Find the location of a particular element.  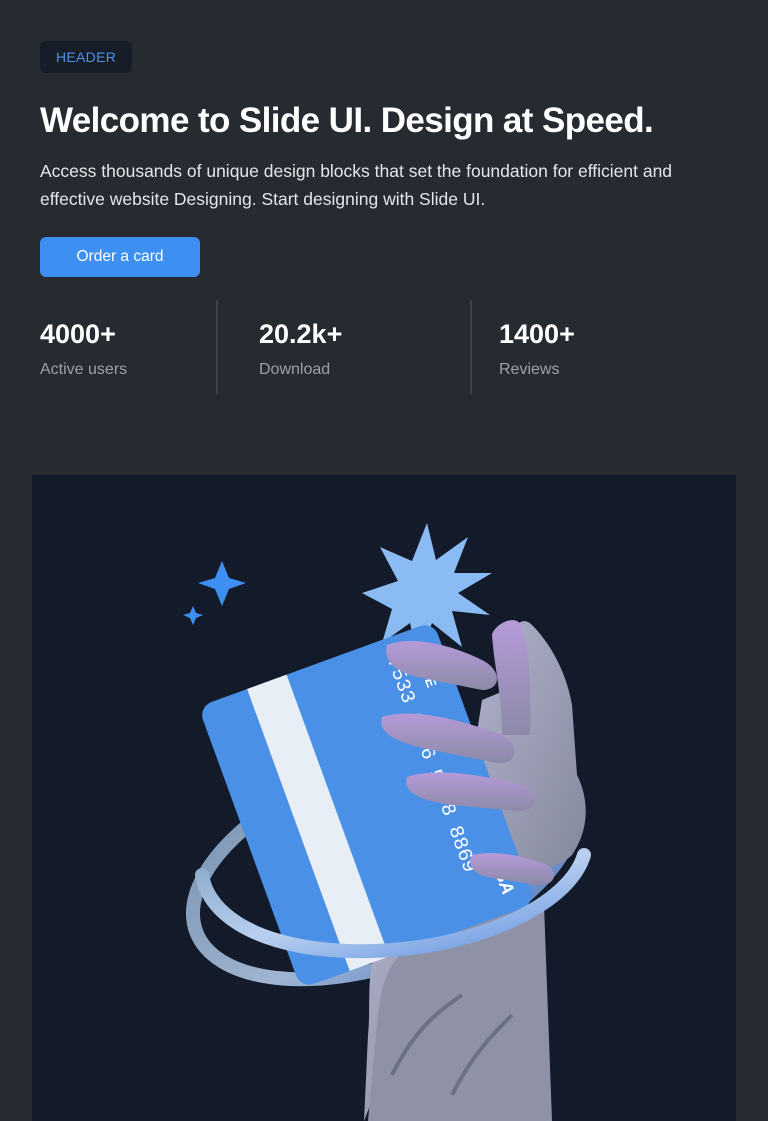

stat-value: 1400+ is located at coordinates (537, 334).